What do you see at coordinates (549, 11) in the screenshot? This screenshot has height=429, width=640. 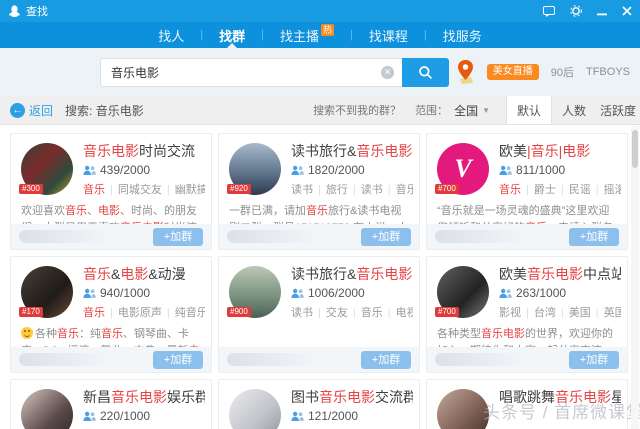 I see `feedback-icon` at bounding box center [549, 11].